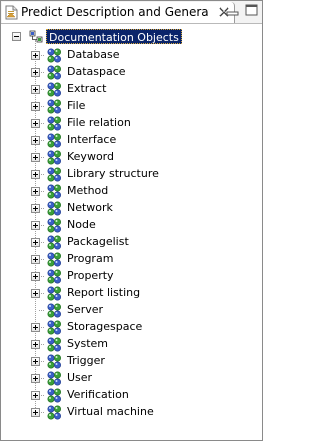 Image resolution: width=320 pixels, height=441 pixels. Describe the element at coordinates (131, 225) in the screenshot. I see `tree-item-node: Node` at that location.